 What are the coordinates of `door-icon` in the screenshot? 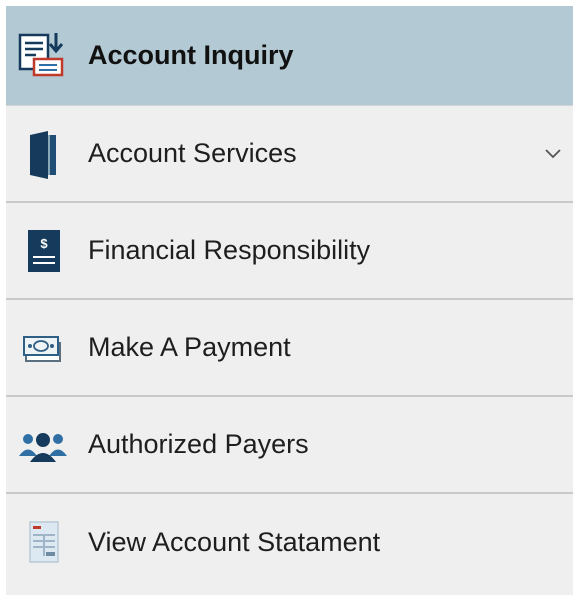 It's located at (43, 154).